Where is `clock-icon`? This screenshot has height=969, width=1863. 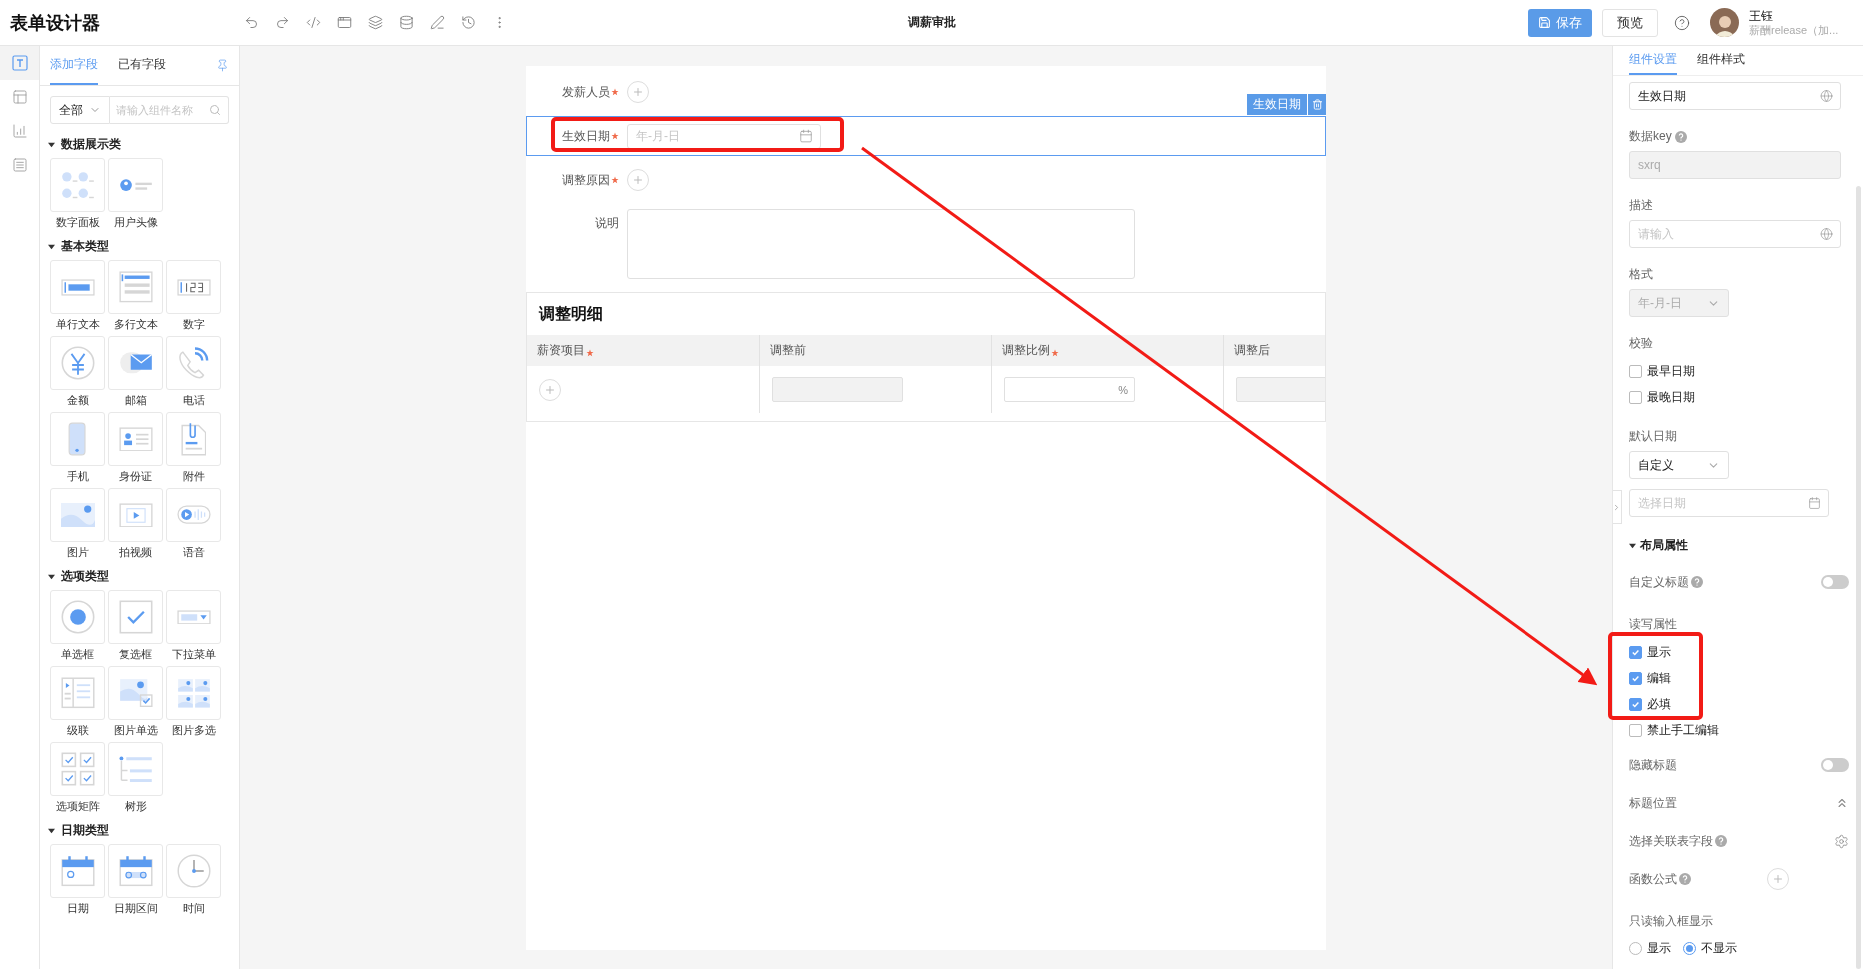 clock-icon is located at coordinates (193, 871).